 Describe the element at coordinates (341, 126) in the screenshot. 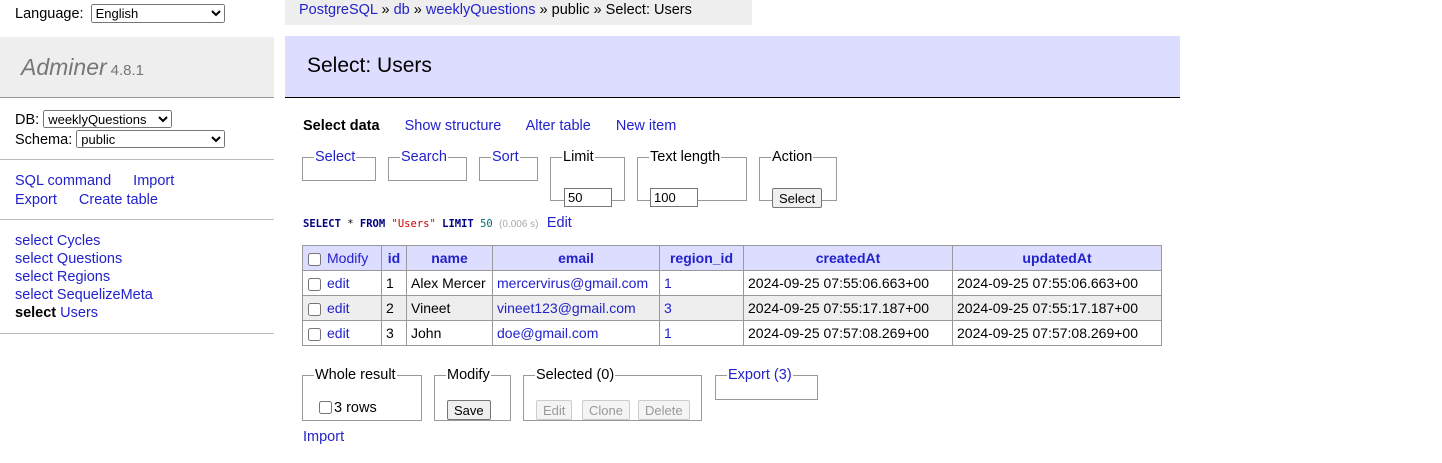

I see `tab-select-data: Select data` at that location.